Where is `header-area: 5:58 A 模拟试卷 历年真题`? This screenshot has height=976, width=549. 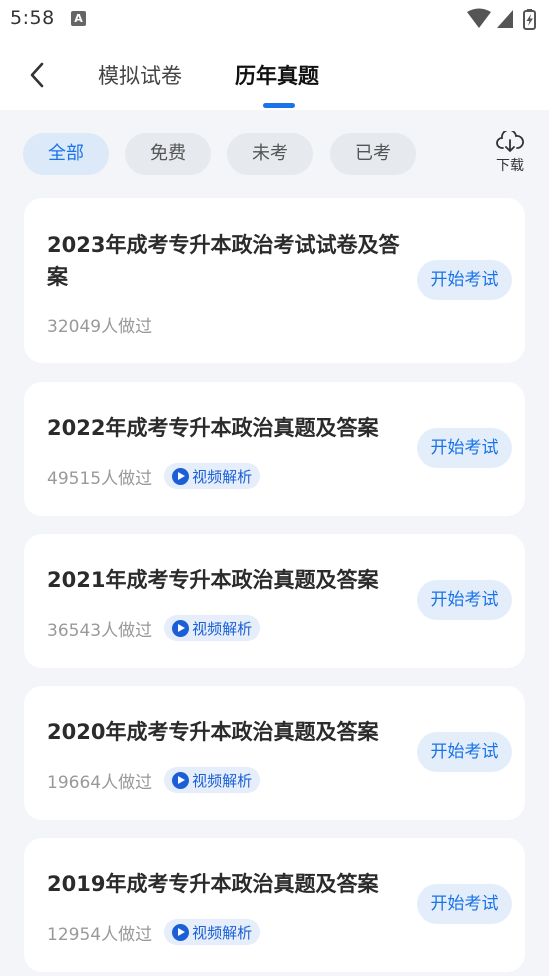
header-area: 5:58 A 模拟试卷 历年真题 is located at coordinates (274, 55).